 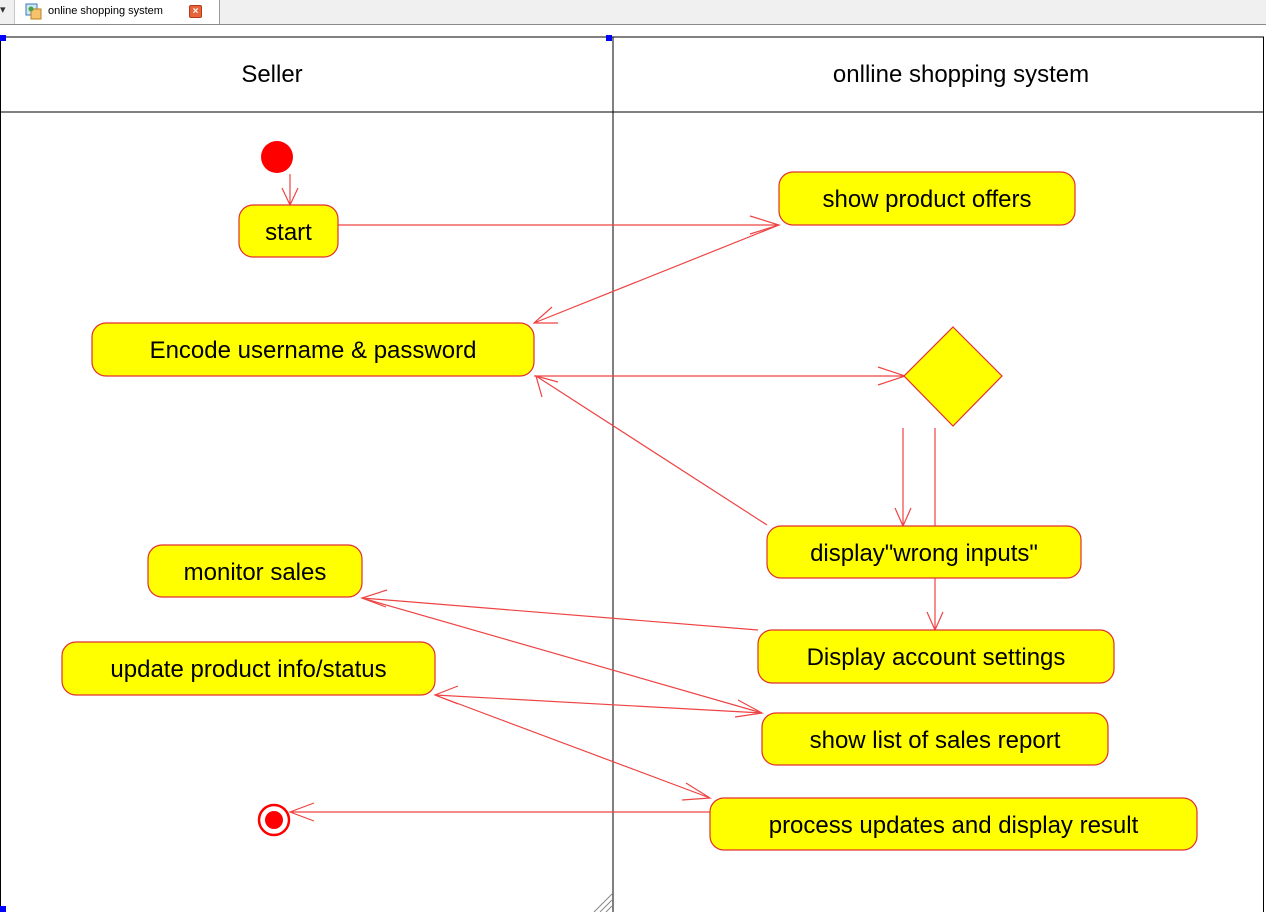 I want to click on edge-encode-to-decision, so click(x=720, y=376).